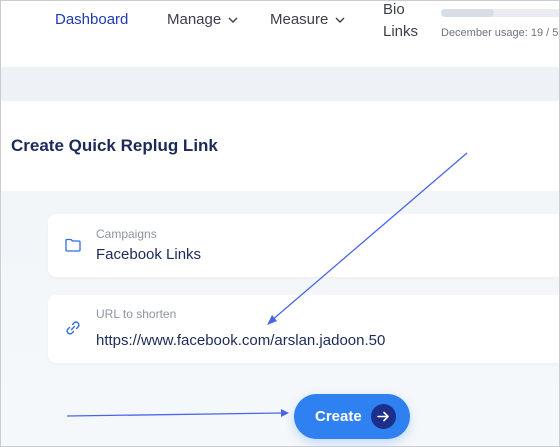 The image size is (560, 447). Describe the element at coordinates (403, 22) in the screenshot. I see `nav-bio-links: Bio Links` at that location.